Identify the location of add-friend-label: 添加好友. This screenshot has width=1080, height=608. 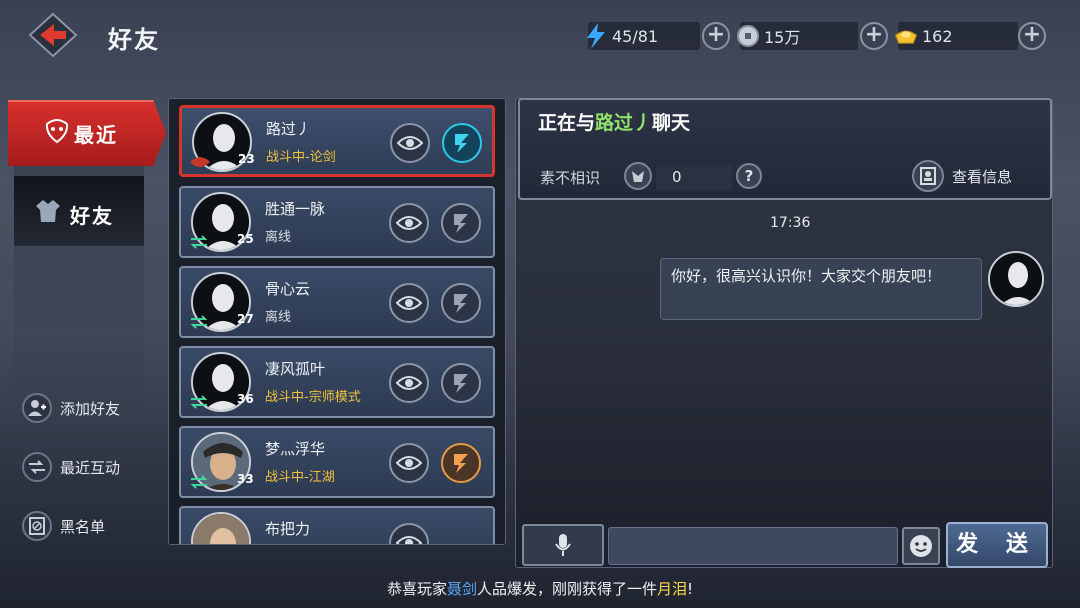
(90, 408).